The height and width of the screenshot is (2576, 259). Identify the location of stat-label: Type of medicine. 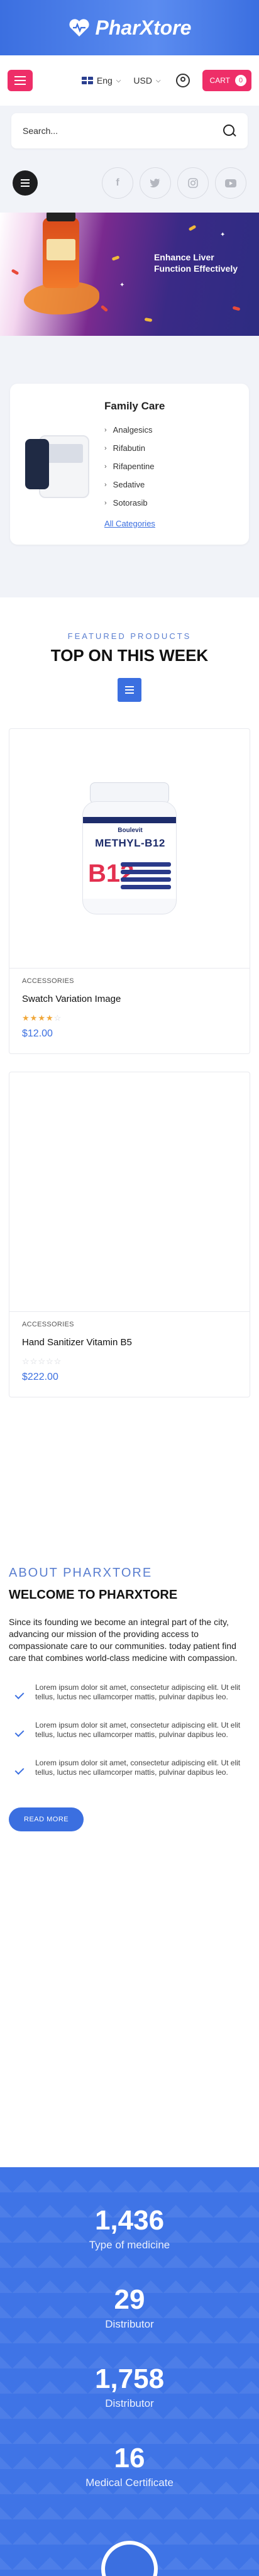
(129, 2245).